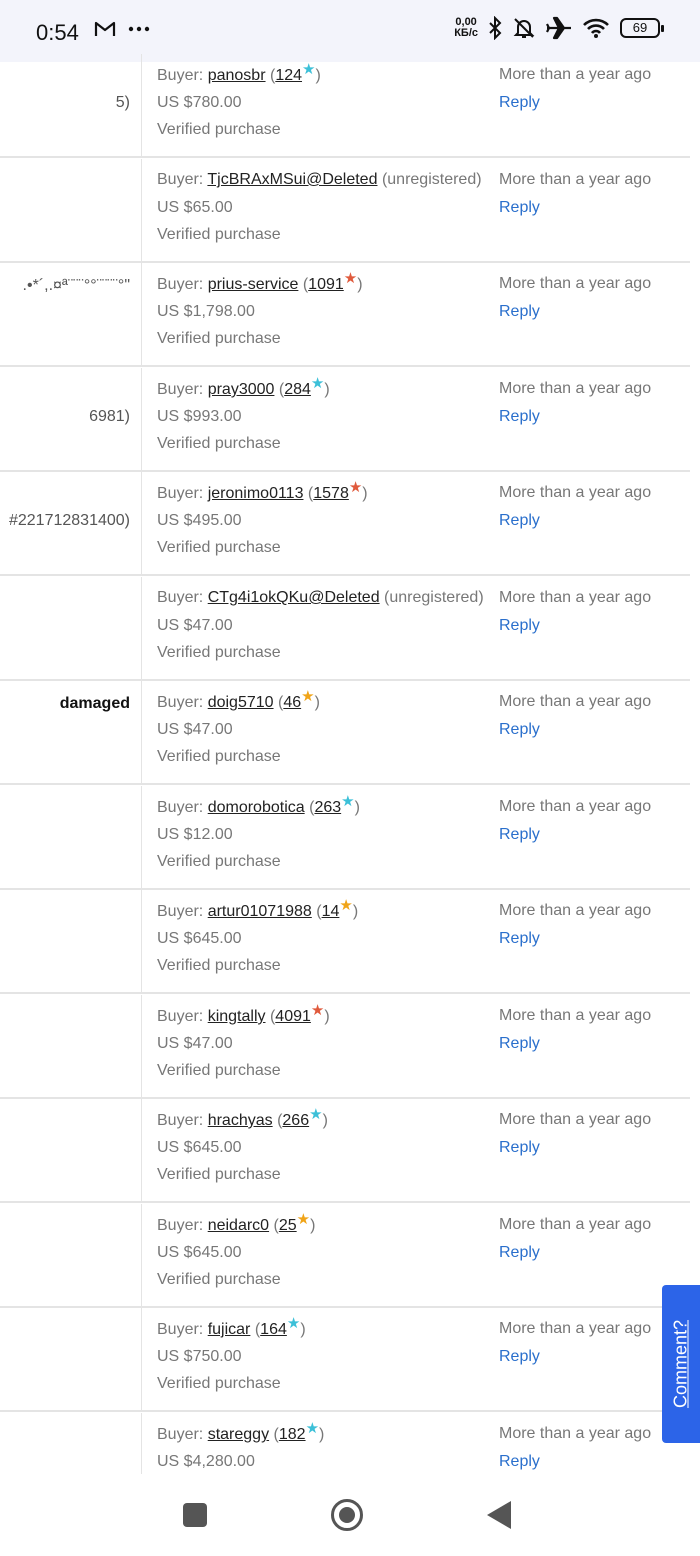 Image resolution: width=700 pixels, height=1556 pixels. I want to click on buyer-name-link: prius-service, so click(253, 284).